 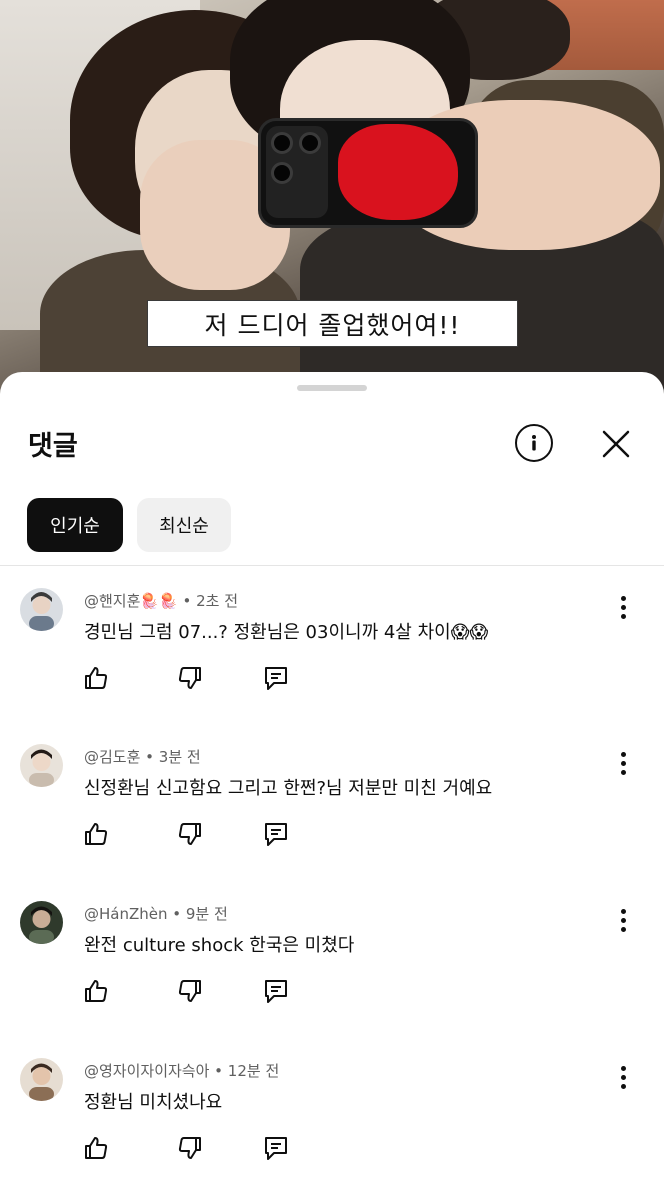 I want to click on phone-case-heart, so click(x=398, y=172).